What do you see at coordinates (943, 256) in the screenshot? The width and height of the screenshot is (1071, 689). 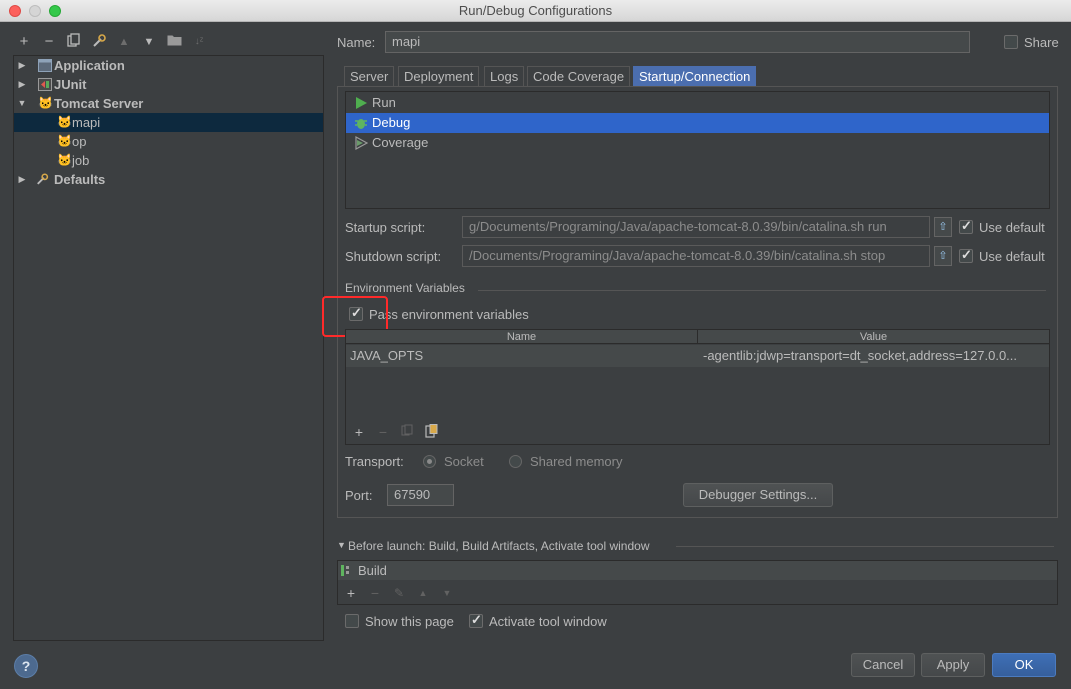 I see `shutdown-browse-icon: ⇧` at bounding box center [943, 256].